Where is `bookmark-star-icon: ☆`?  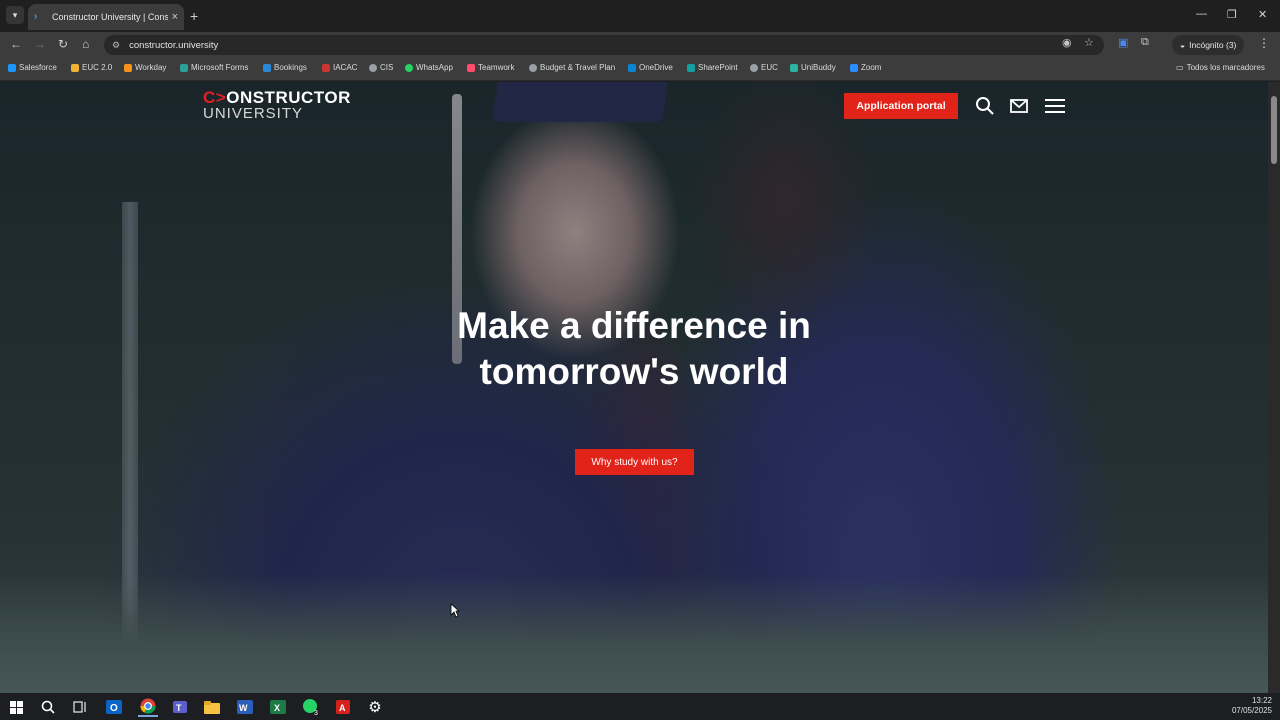 bookmark-star-icon: ☆ is located at coordinates (1089, 42).